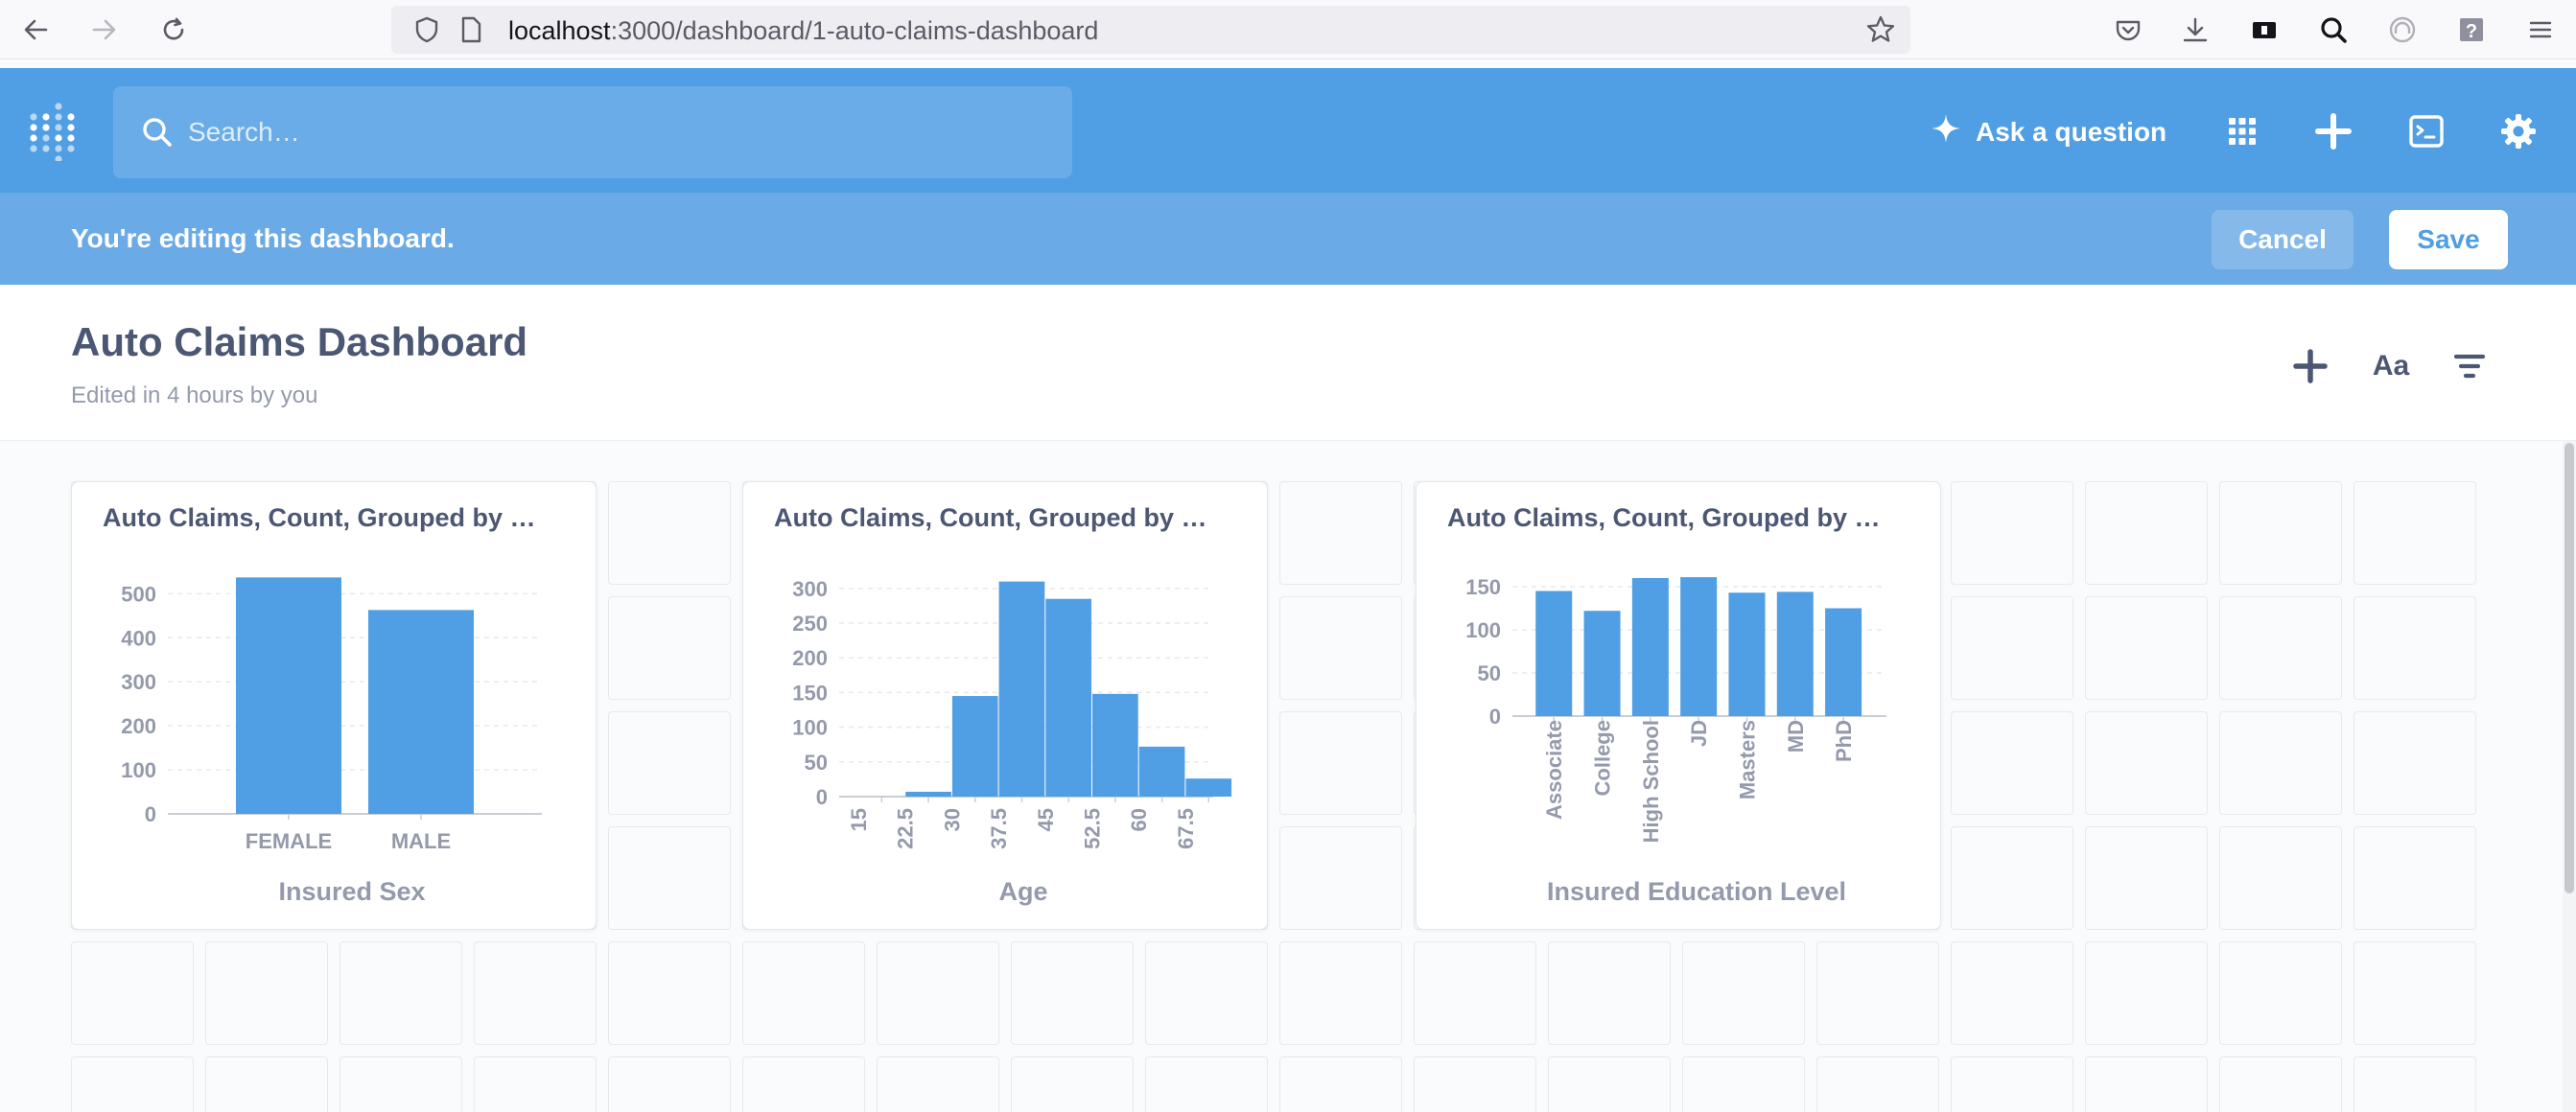 The image size is (2576, 1112). What do you see at coordinates (952, 819) in the screenshot?
I see `x-tick-label: 30` at bounding box center [952, 819].